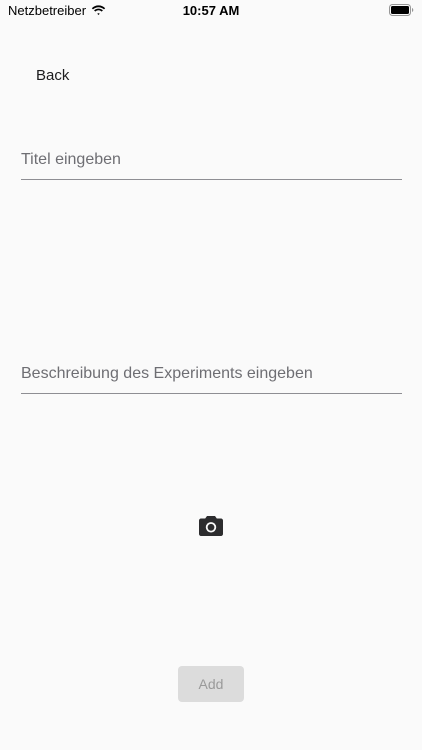 This screenshot has height=750, width=422. I want to click on description-input, so click(211, 374).